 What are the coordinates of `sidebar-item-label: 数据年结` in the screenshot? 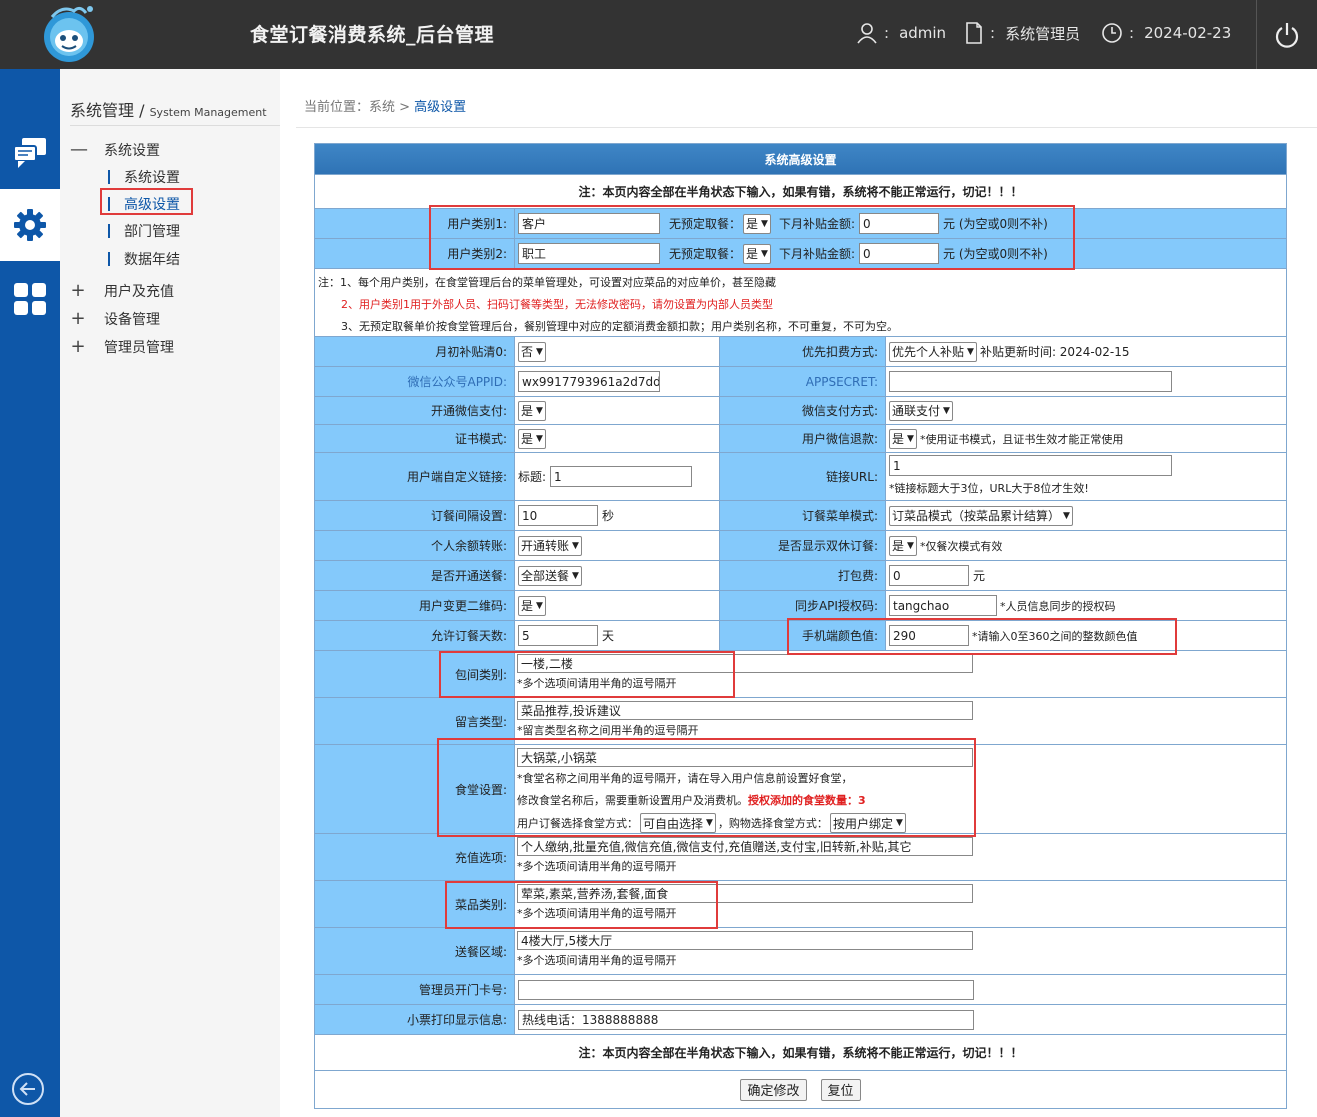 It's located at (152, 260).